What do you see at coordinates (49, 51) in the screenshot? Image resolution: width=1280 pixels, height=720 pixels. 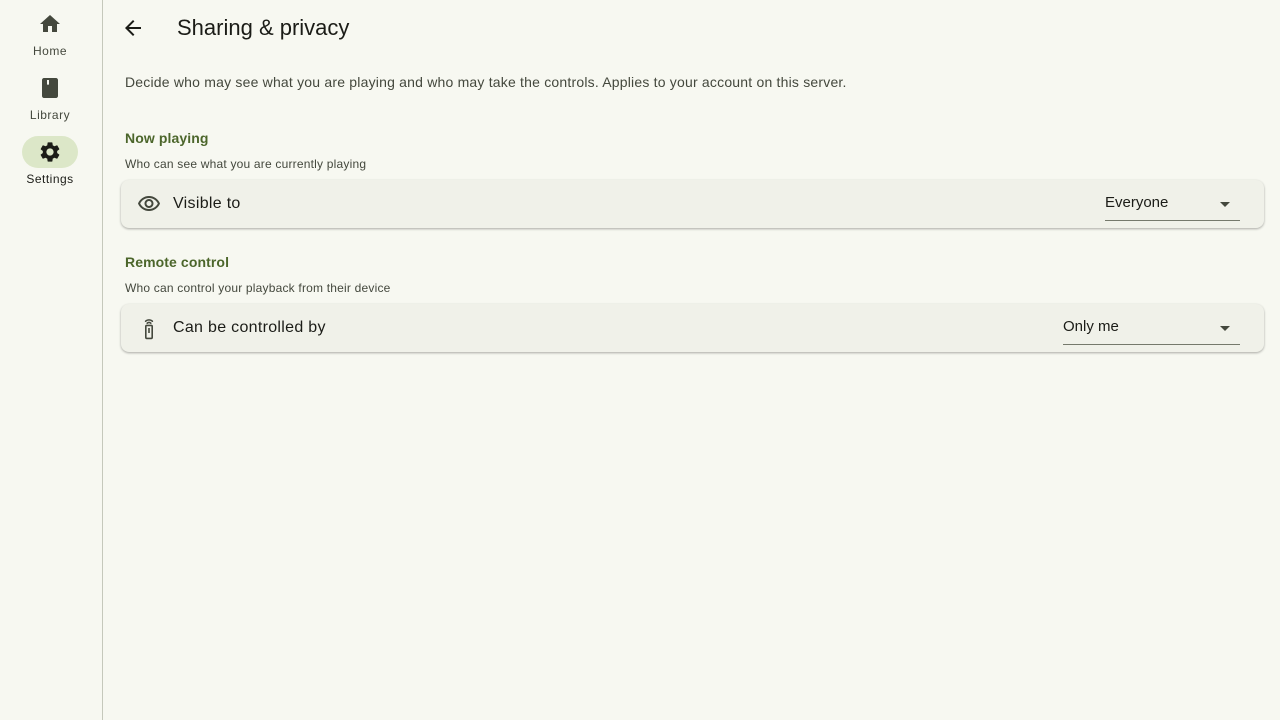 I see `nav-label-home: Home` at bounding box center [49, 51].